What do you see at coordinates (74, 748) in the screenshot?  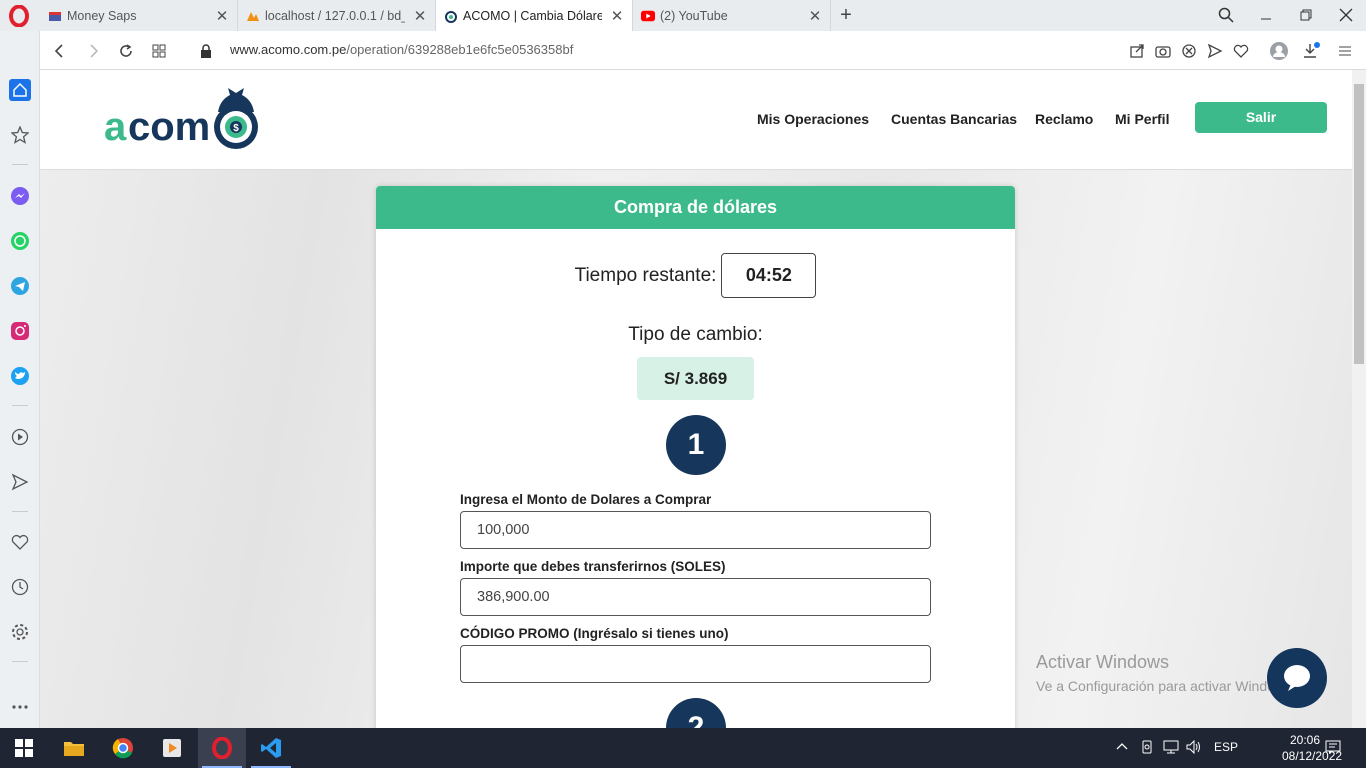 I see `file-explorer-icon` at bounding box center [74, 748].